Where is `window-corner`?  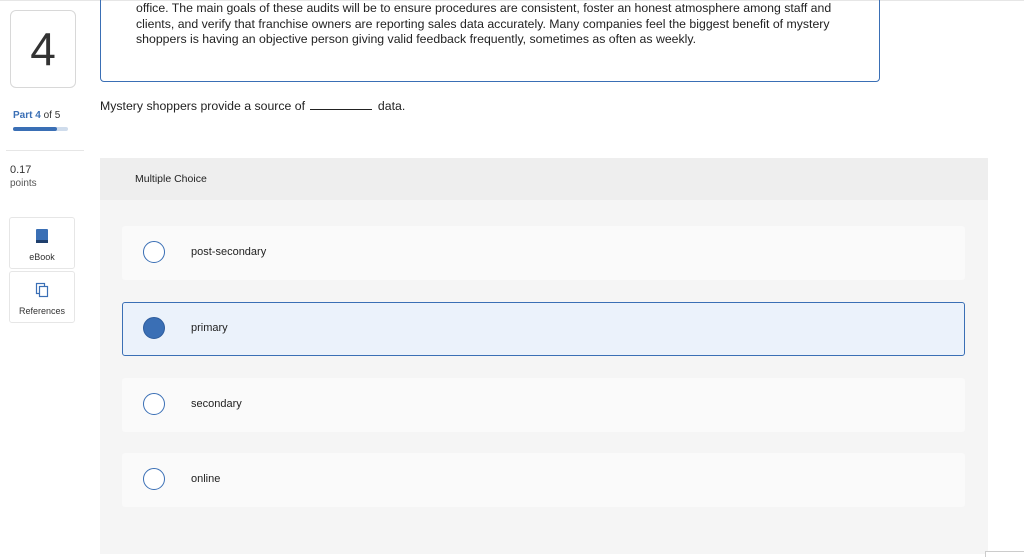
window-corner is located at coordinates (1004, 554).